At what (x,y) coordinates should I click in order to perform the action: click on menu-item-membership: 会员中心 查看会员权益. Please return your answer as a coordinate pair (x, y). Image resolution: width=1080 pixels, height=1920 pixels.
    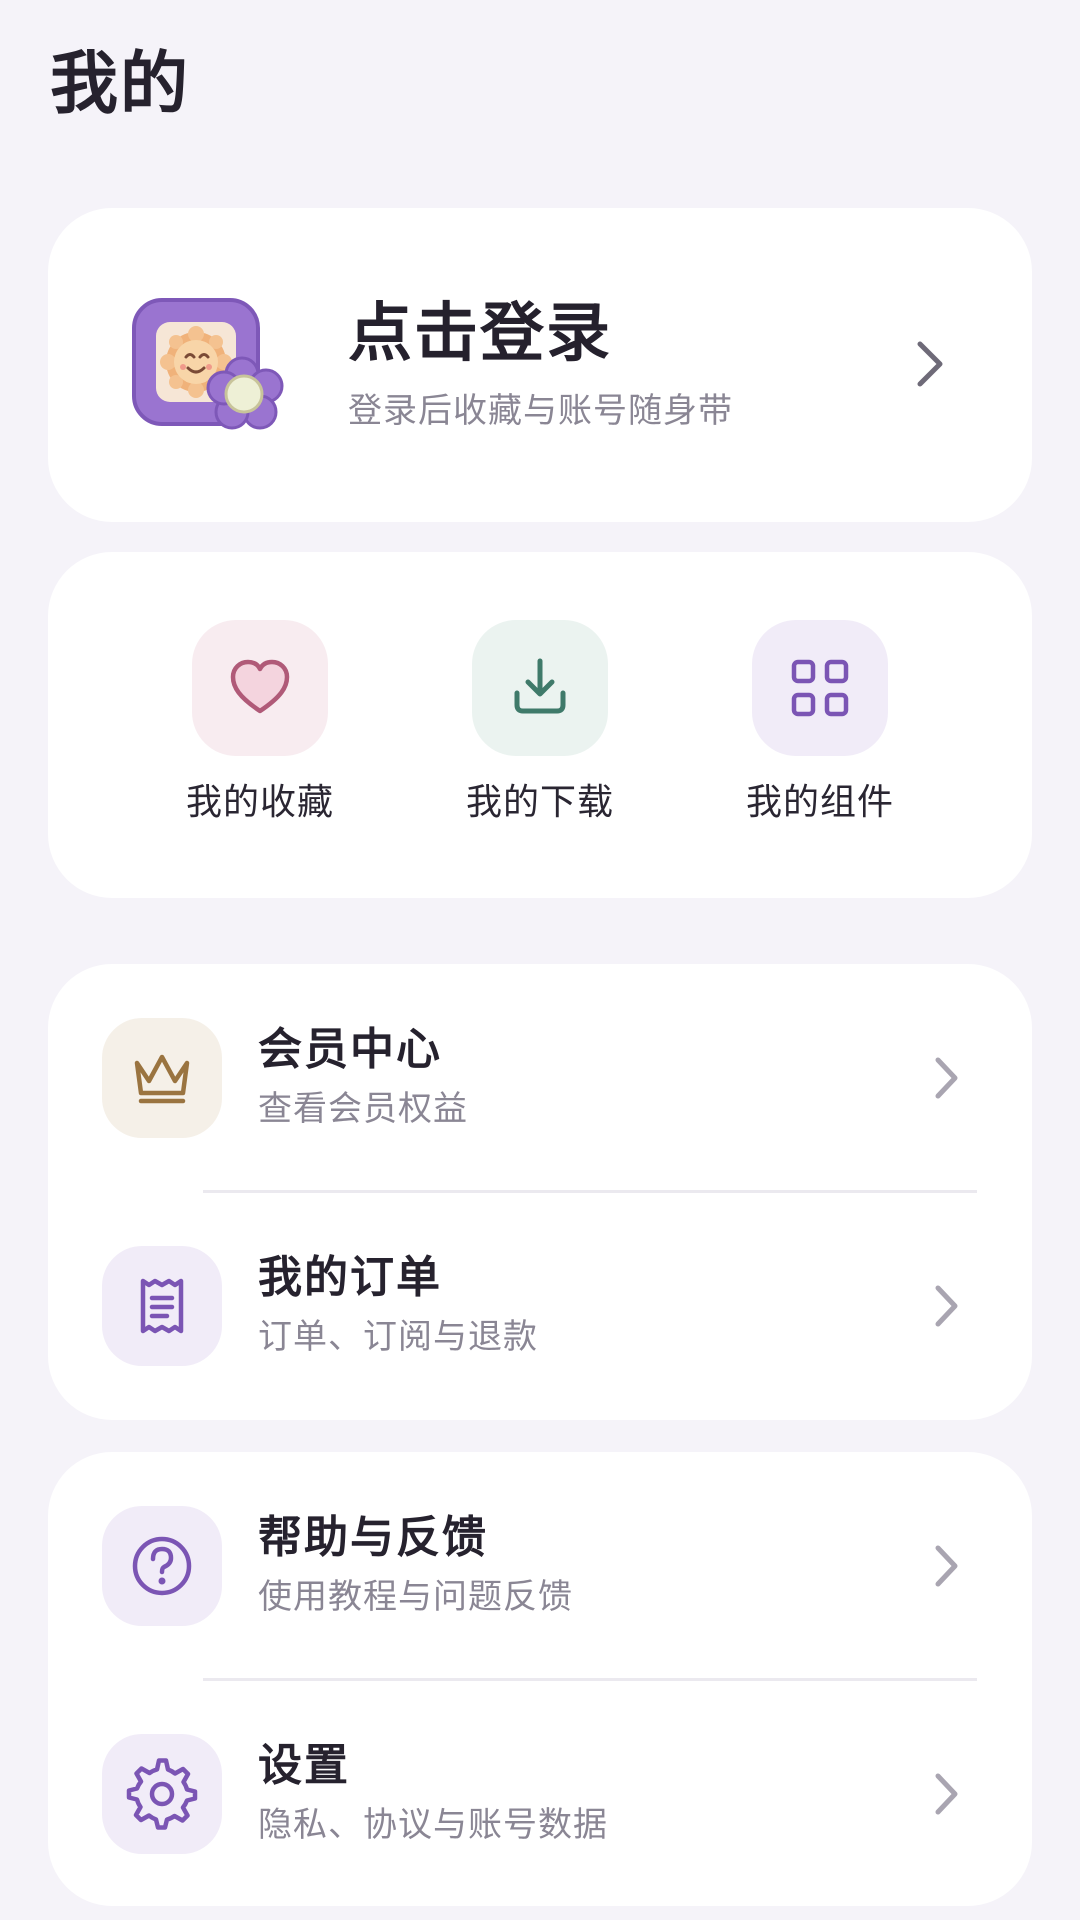
    Looking at the image, I should click on (540, 1078).